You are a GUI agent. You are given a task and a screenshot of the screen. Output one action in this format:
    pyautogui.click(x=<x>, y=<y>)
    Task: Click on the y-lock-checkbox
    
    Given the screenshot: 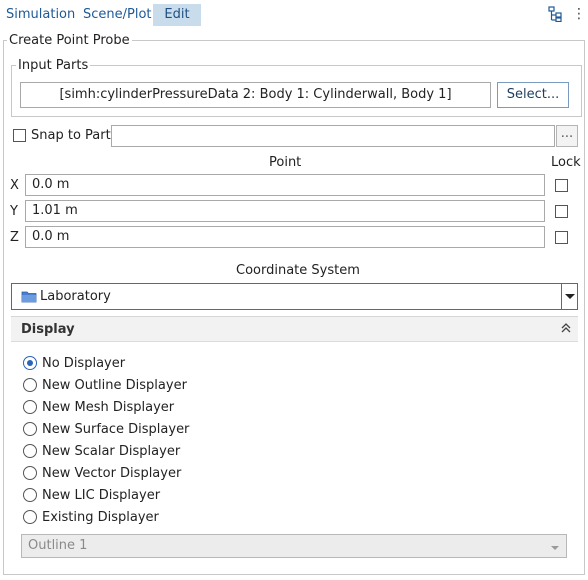 What is the action you would take?
    pyautogui.click(x=561, y=211)
    